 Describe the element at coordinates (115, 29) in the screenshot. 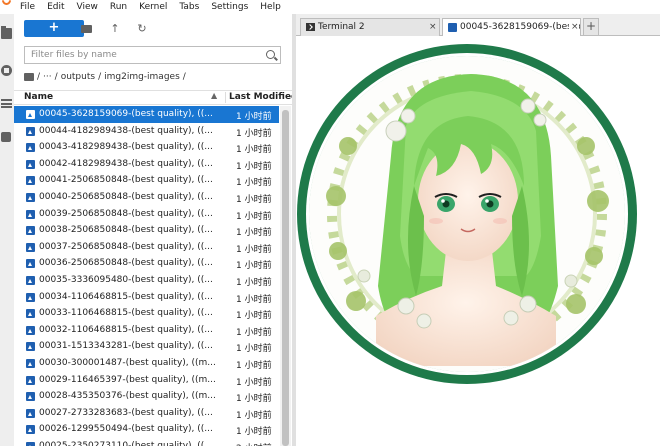

I see `upload-icon: ↑` at that location.